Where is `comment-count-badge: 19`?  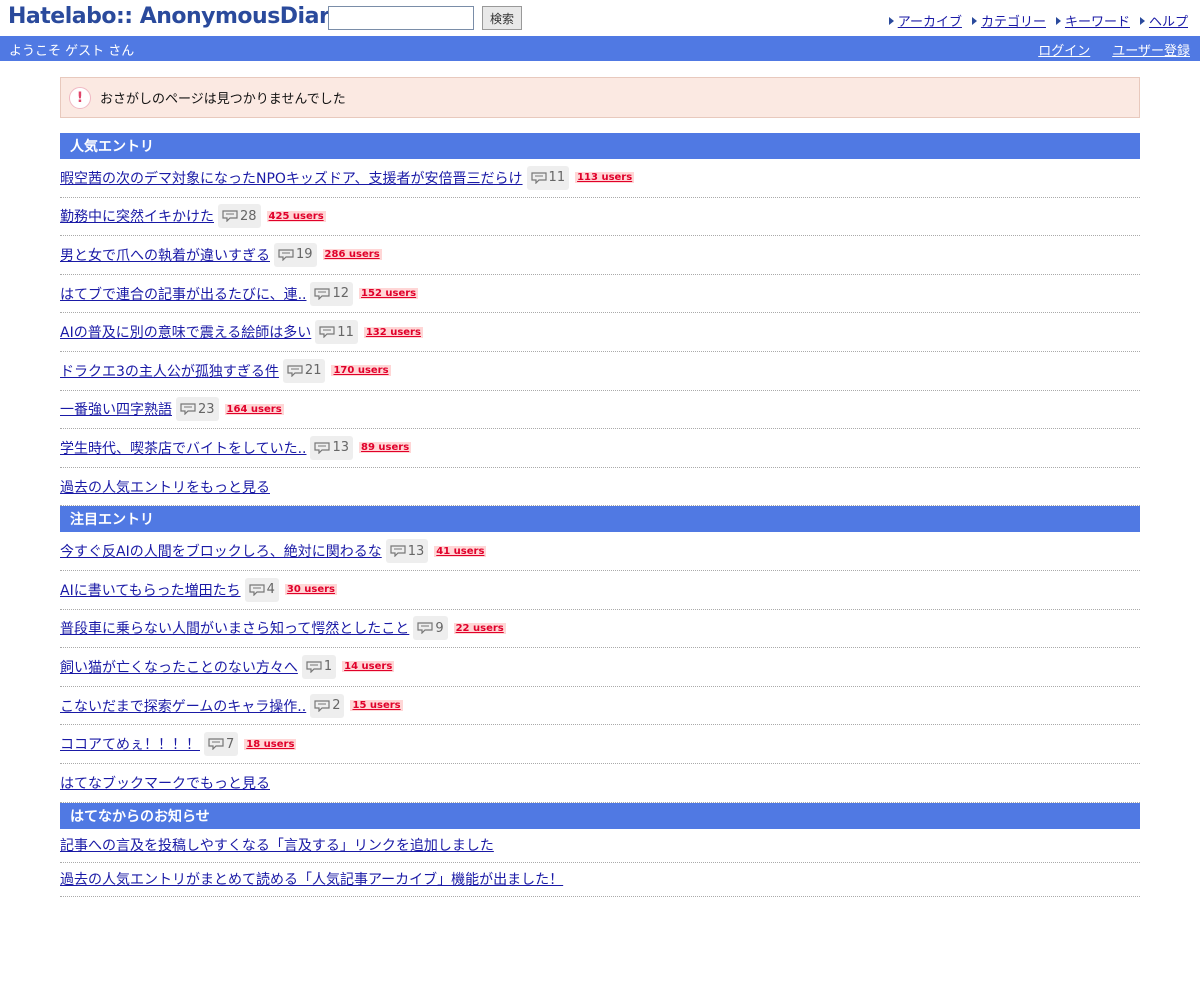 comment-count-badge: 19 is located at coordinates (295, 254).